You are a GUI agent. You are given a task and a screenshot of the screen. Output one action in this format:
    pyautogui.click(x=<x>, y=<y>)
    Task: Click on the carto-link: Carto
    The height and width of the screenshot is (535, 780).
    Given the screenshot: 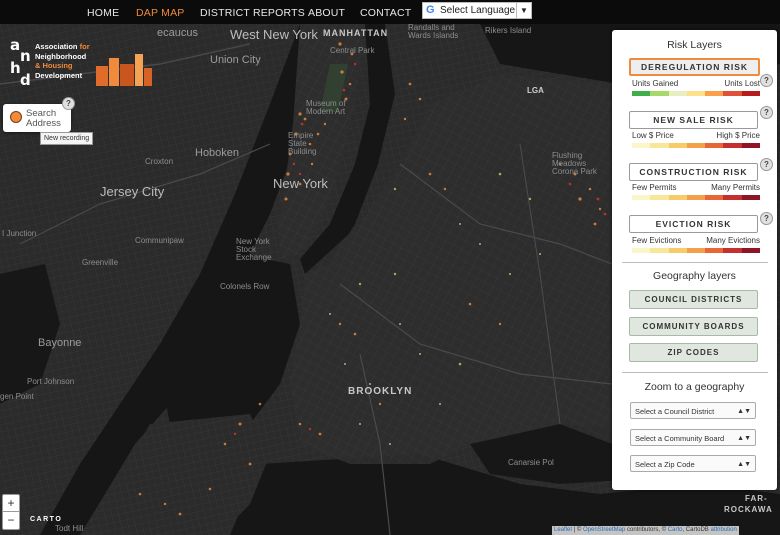 What is the action you would take?
    pyautogui.click(x=675, y=530)
    